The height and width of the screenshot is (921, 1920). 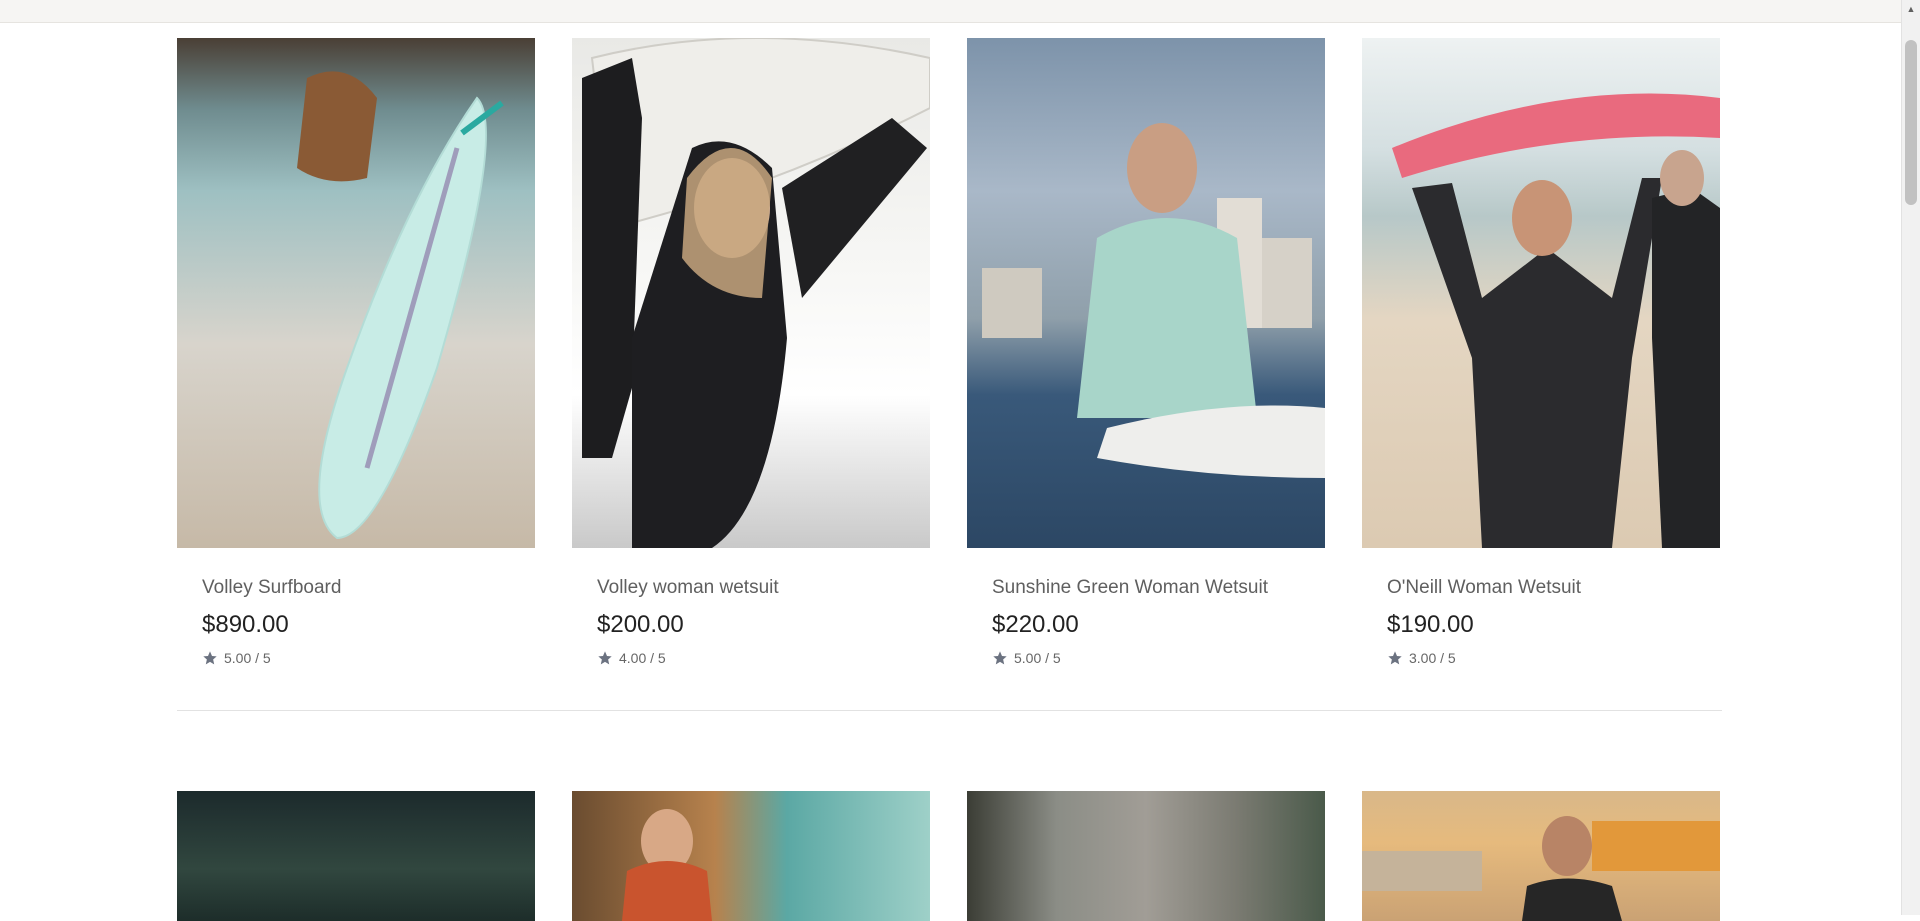 I want to click on scroll-up-arrow-icon: ▲, so click(x=1911, y=9).